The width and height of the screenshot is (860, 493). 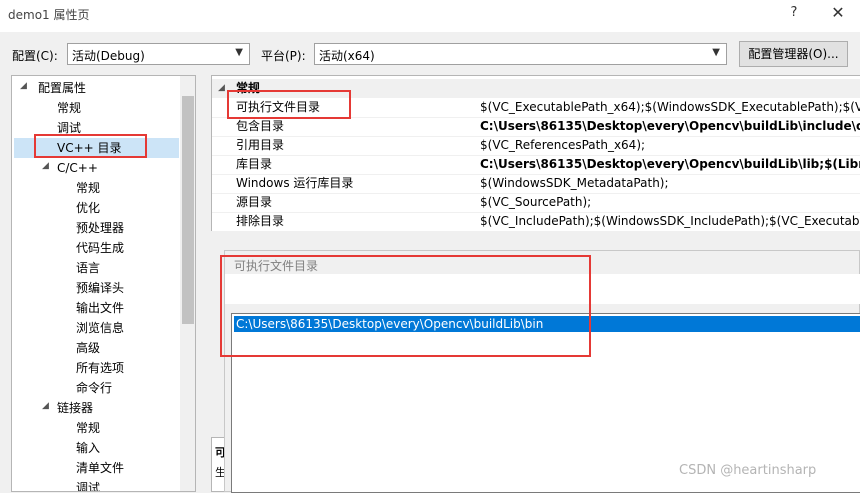 I want to click on tree-item-general: 常规, so click(x=69, y=108).